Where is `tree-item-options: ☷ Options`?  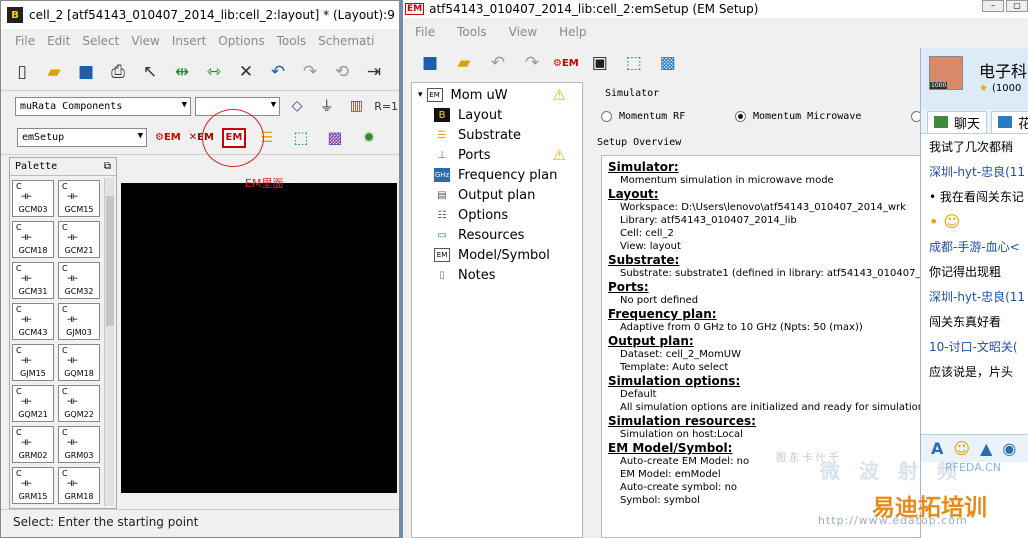 tree-item-options: ☷ Options is located at coordinates (497, 215).